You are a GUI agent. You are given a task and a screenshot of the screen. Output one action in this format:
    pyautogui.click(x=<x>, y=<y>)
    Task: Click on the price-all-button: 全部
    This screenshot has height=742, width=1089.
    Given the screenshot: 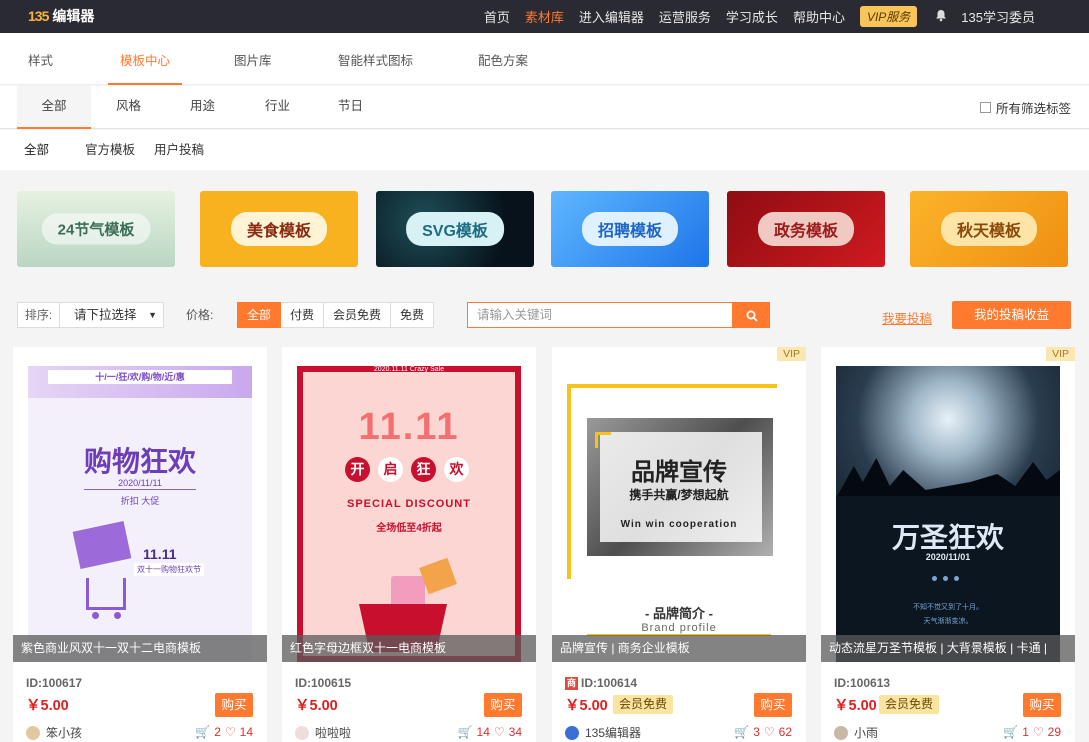 What is the action you would take?
    pyautogui.click(x=259, y=315)
    